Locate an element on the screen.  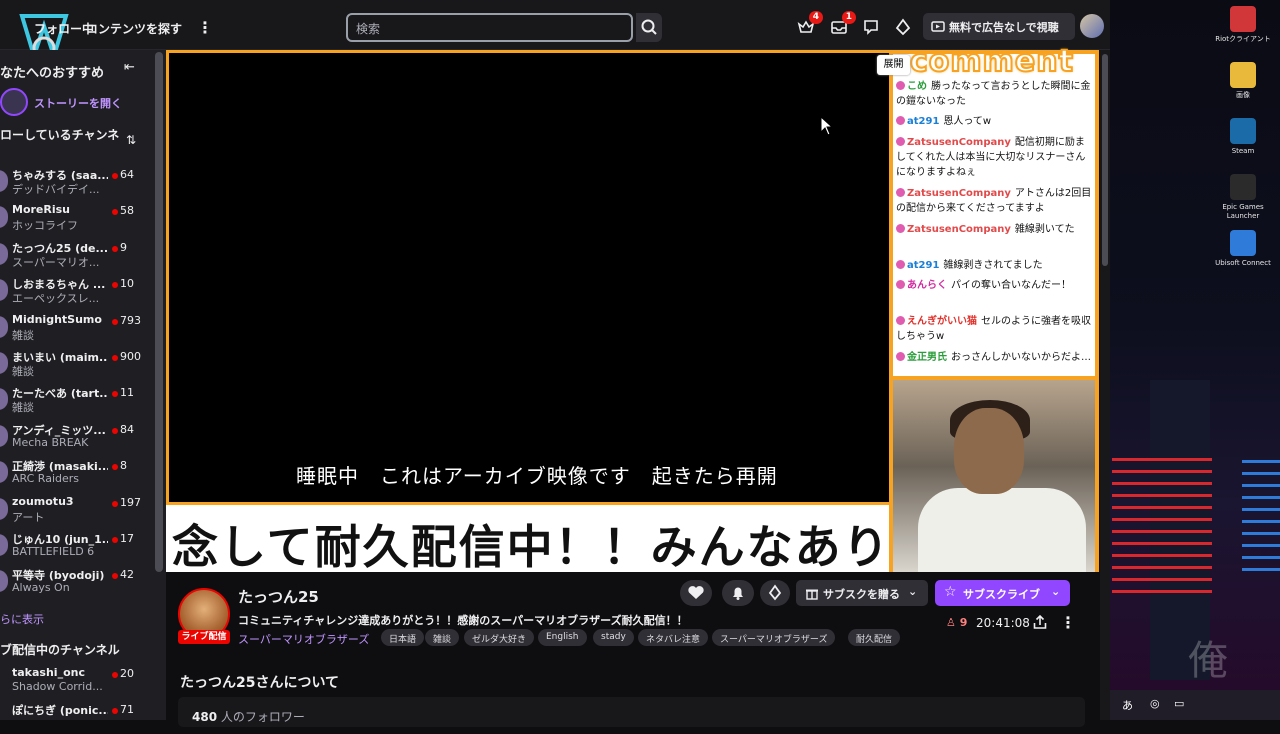
inbox-button: 1 is located at coordinates (843, 23).